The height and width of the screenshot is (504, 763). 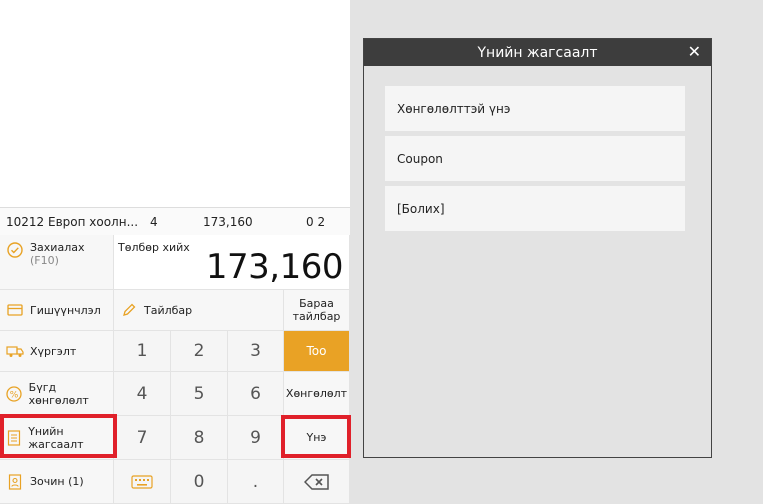 I want to click on guest-button: Зочин (1), so click(x=57, y=482).